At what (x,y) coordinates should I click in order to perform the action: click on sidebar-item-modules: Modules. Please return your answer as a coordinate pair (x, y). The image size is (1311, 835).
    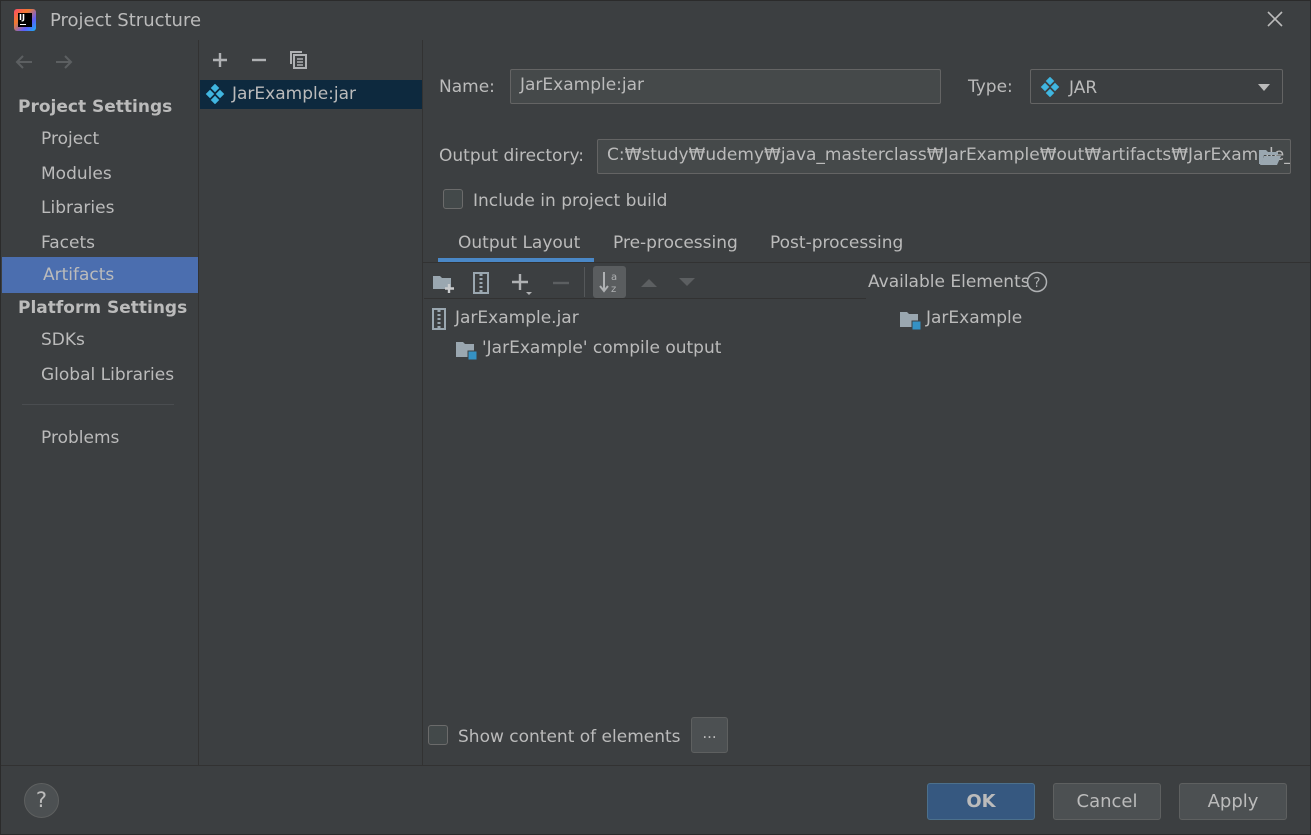
    Looking at the image, I should click on (98, 174).